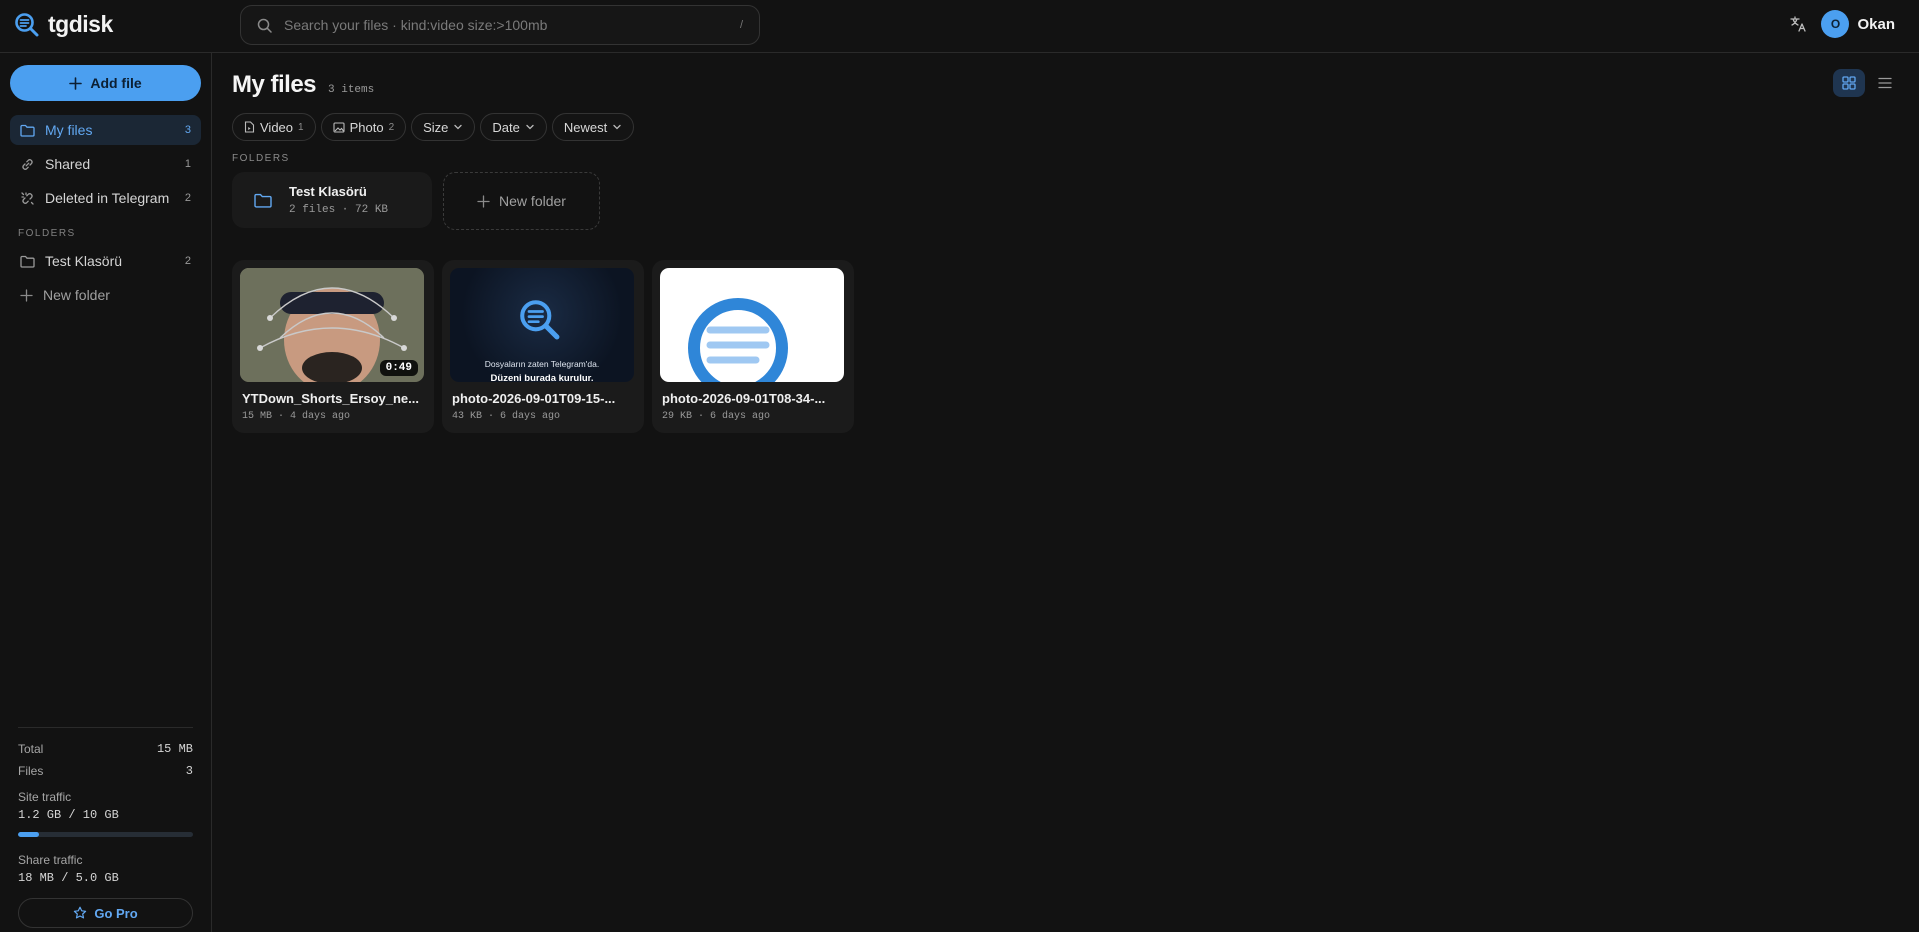 This screenshot has width=1919, height=932. I want to click on item-count: 3 items, so click(351, 90).